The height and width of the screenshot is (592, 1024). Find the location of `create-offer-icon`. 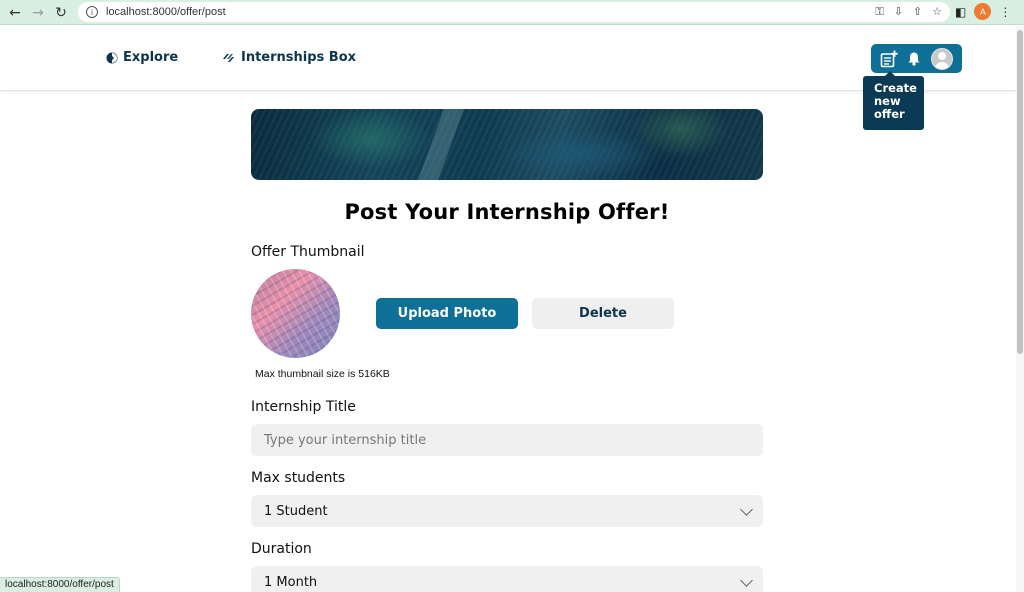

create-offer-icon is located at coordinates (889, 59).